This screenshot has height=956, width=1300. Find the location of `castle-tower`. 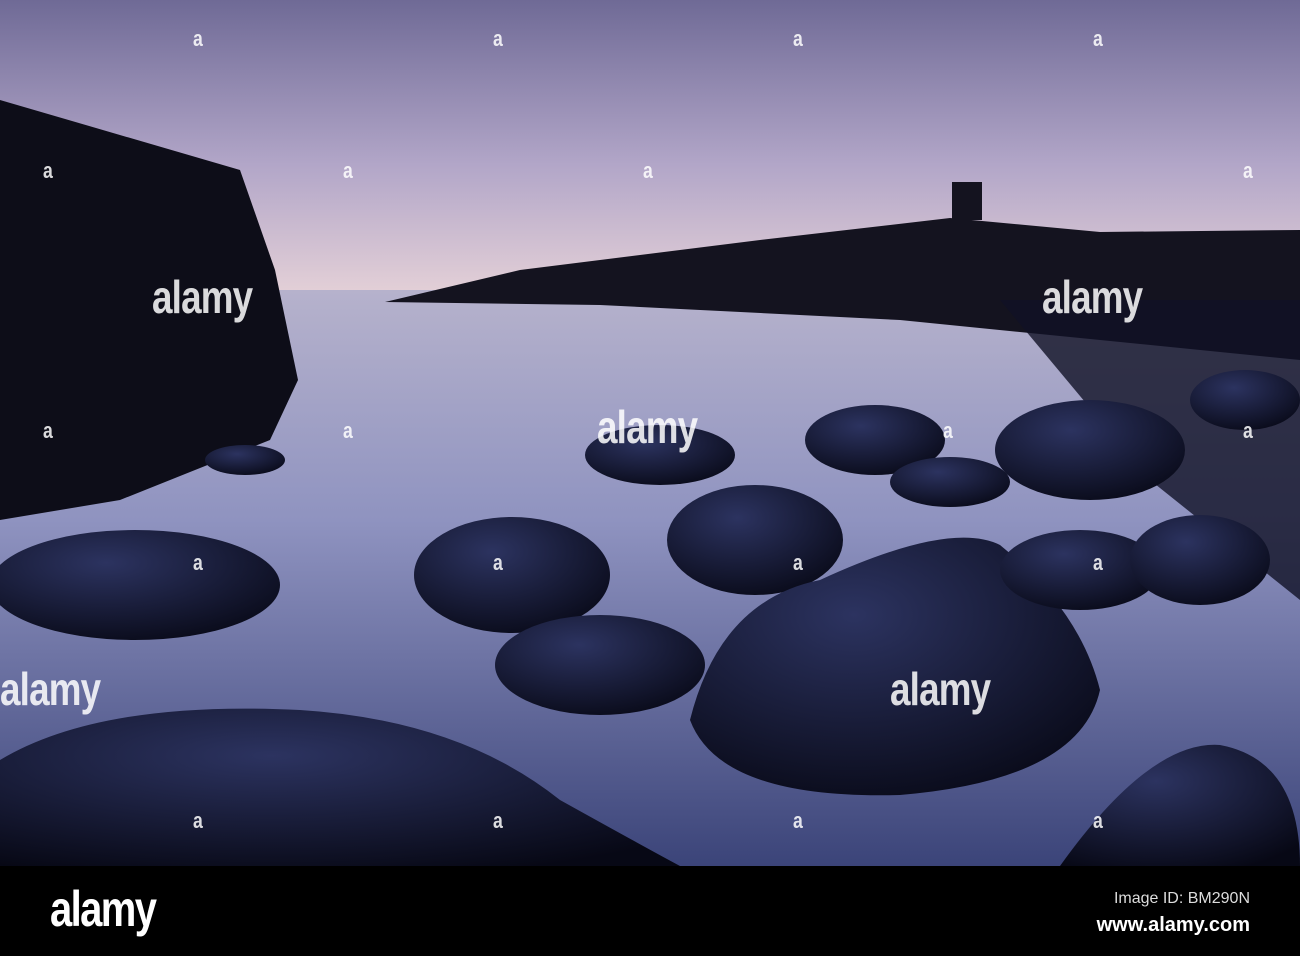

castle-tower is located at coordinates (967, 201).